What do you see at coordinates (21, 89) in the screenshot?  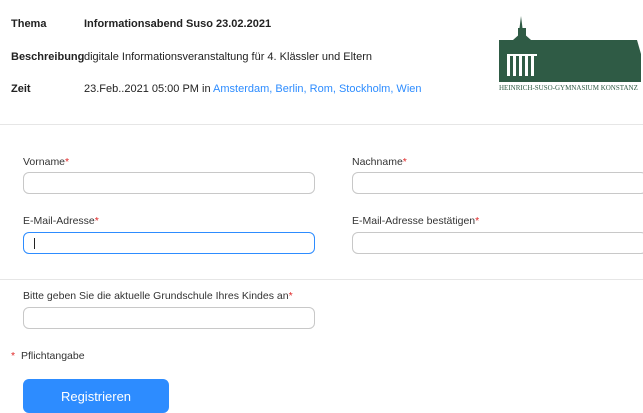 I see `zeit-label: Zeit` at bounding box center [21, 89].